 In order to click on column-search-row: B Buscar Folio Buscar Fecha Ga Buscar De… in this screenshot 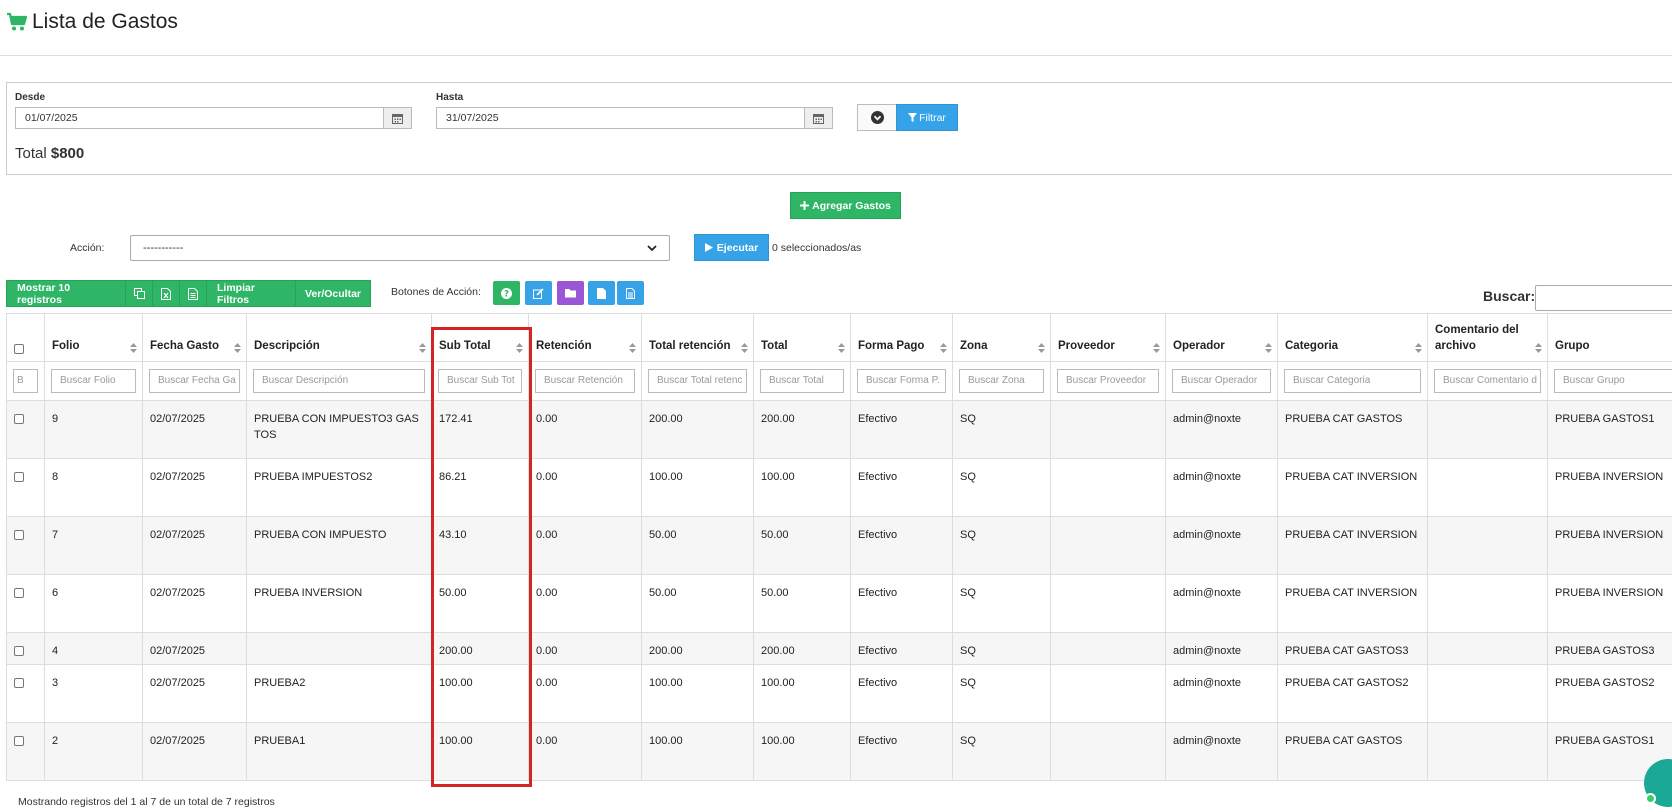, I will do `click(839, 381)`.